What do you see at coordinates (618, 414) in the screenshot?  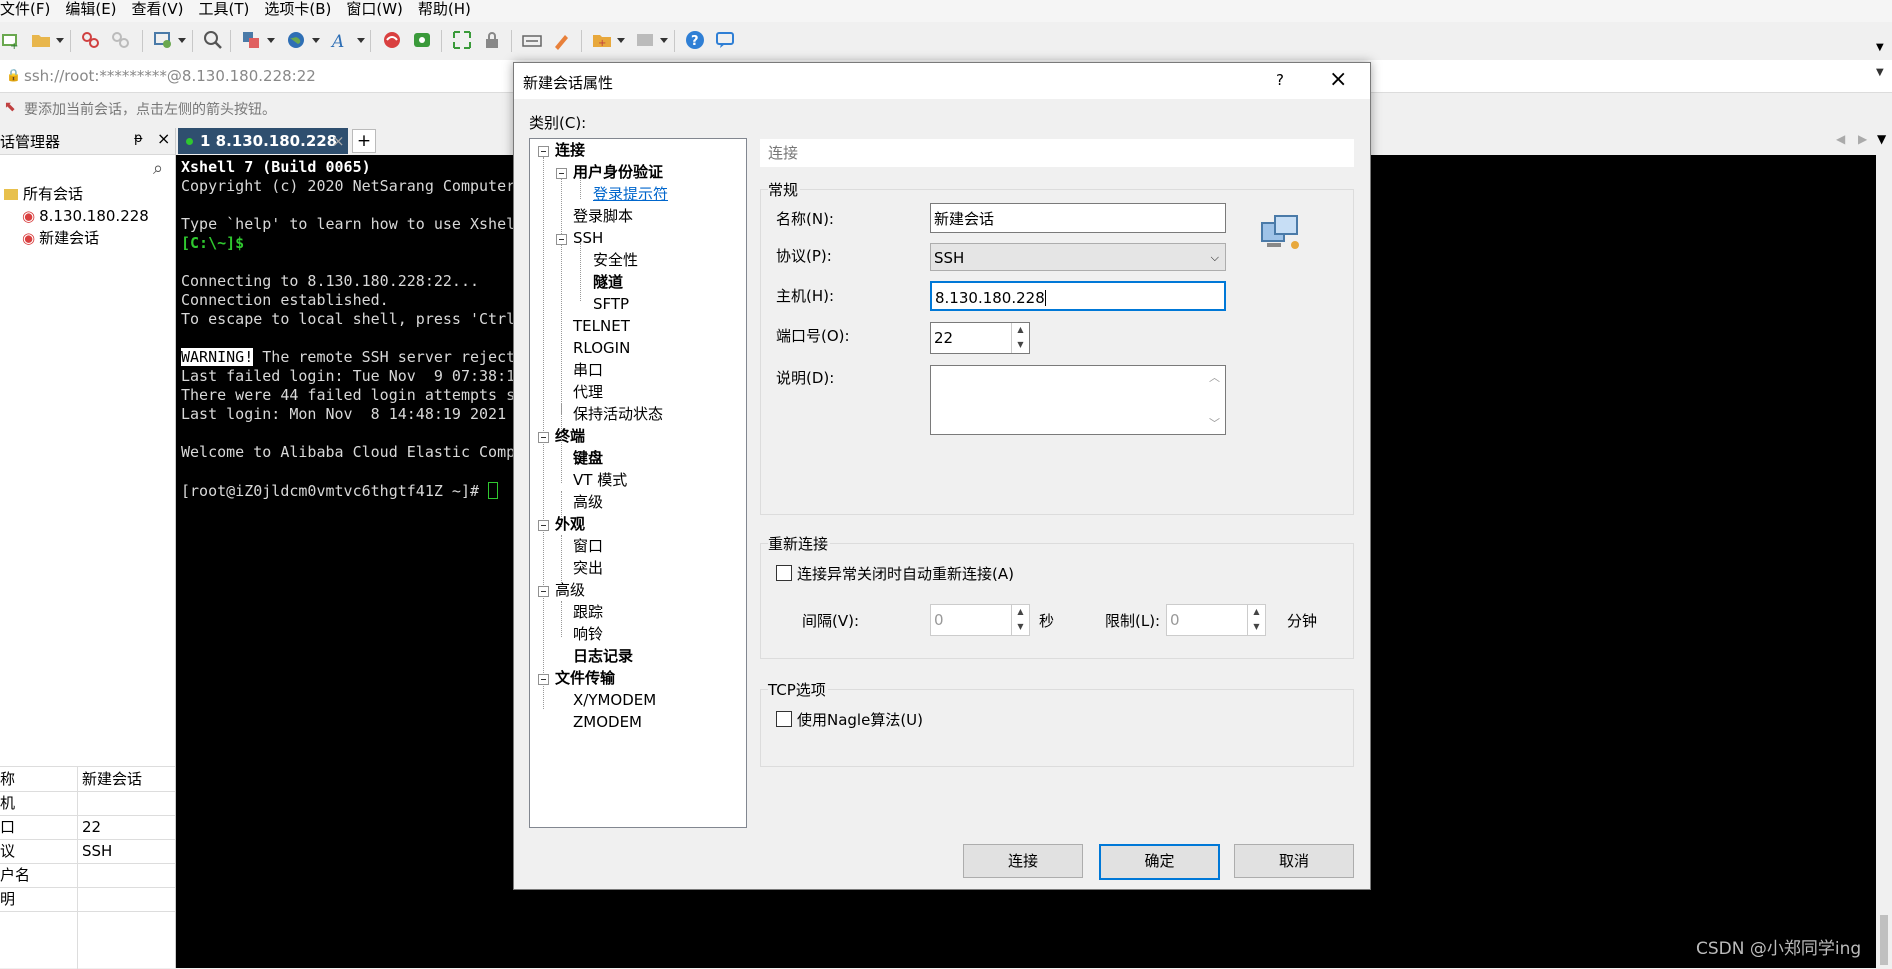 I see `tree-item-keepalive: 保持活动状态` at bounding box center [618, 414].